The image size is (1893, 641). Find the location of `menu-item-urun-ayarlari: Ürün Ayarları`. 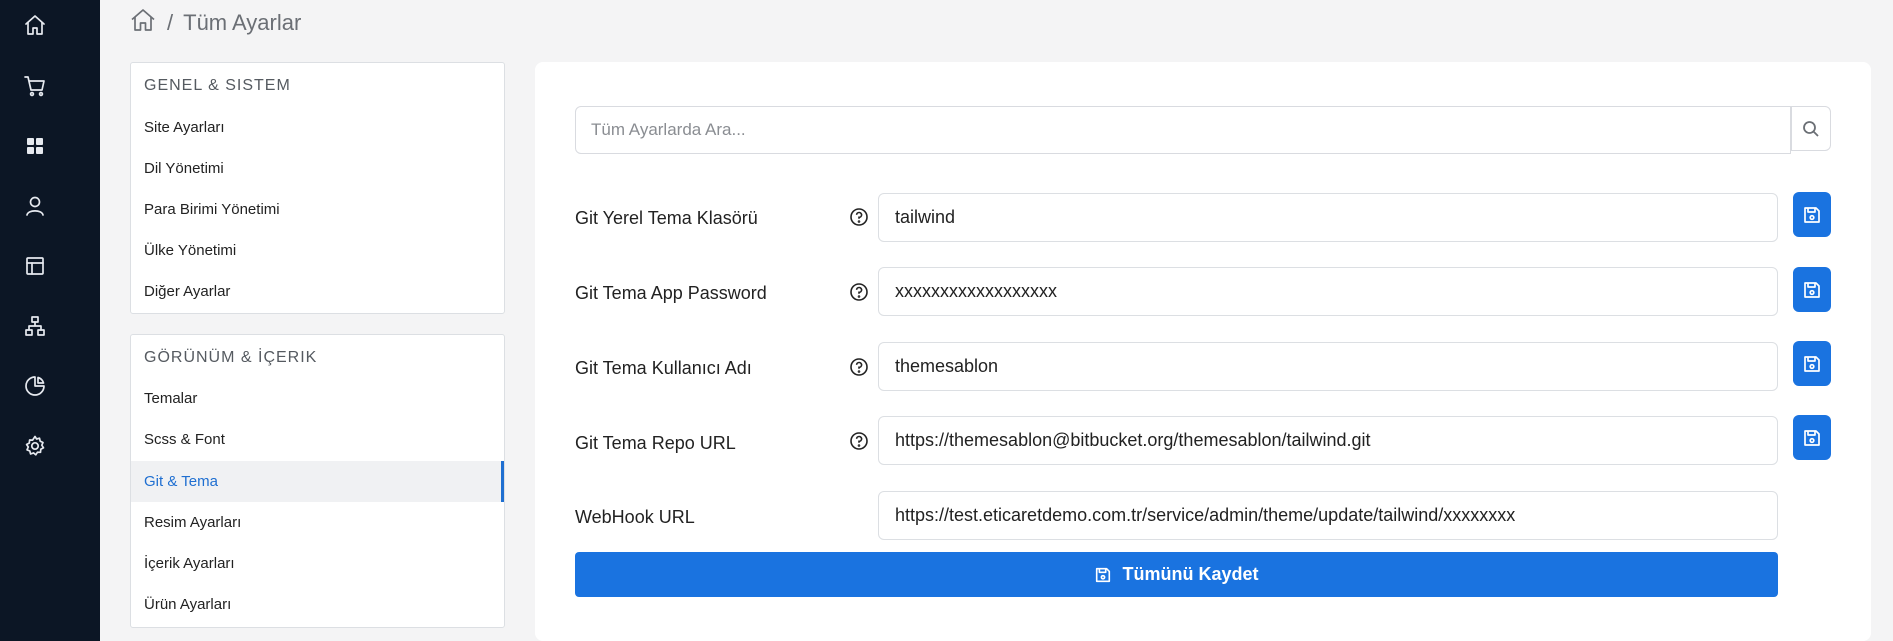

menu-item-urun-ayarlari: Ürün Ayarları is located at coordinates (317, 604).